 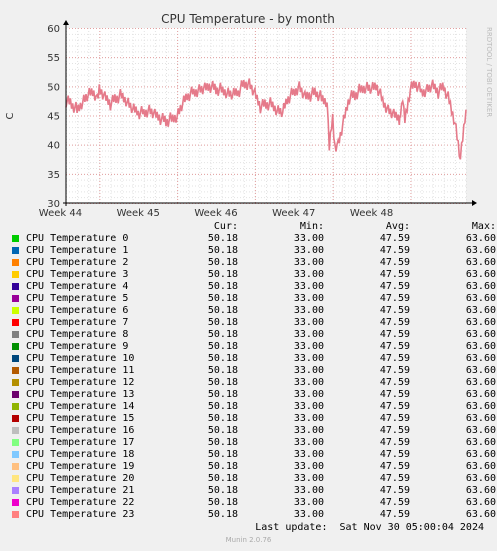 What do you see at coordinates (53, 146) in the screenshot?
I see `y-tick-label: 40` at bounding box center [53, 146].